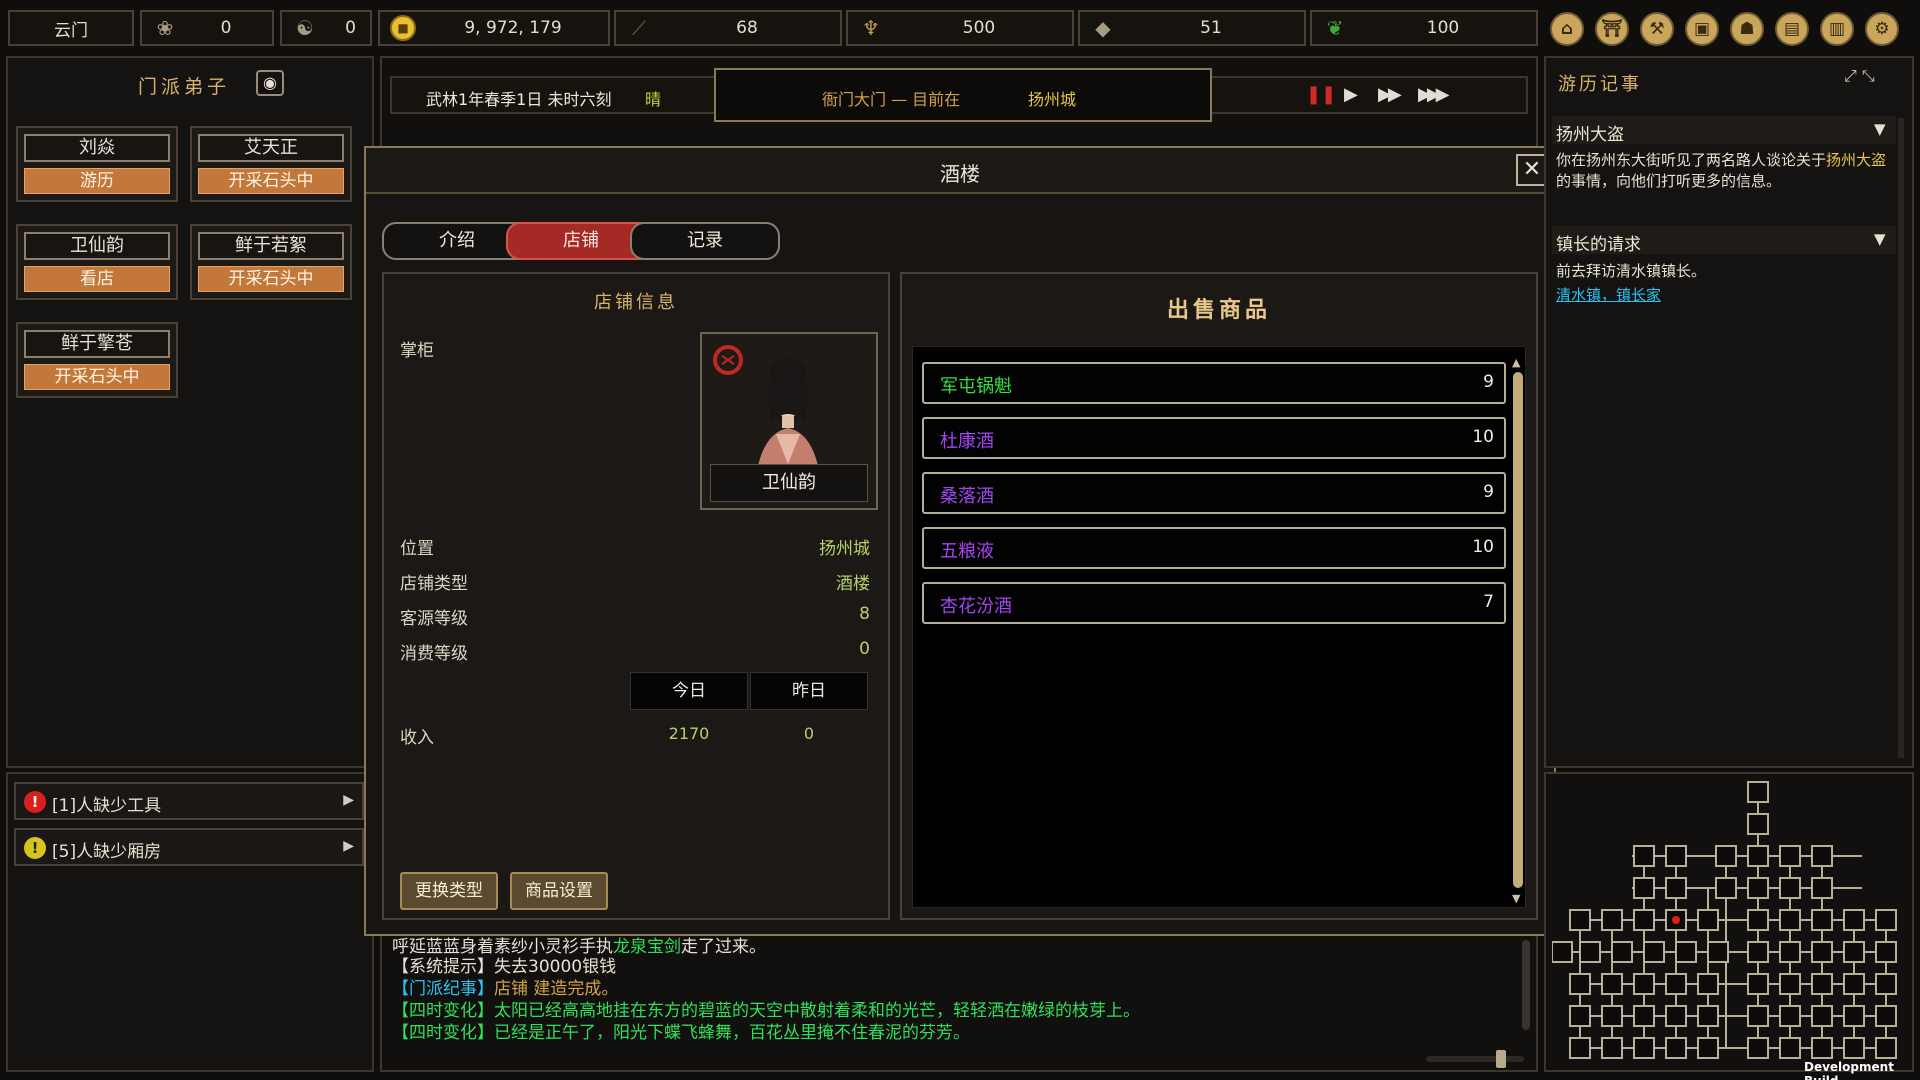 This screenshot has width=1920, height=1080. What do you see at coordinates (789, 421) in the screenshot?
I see `manager-portrait: 卫仙韵` at bounding box center [789, 421].